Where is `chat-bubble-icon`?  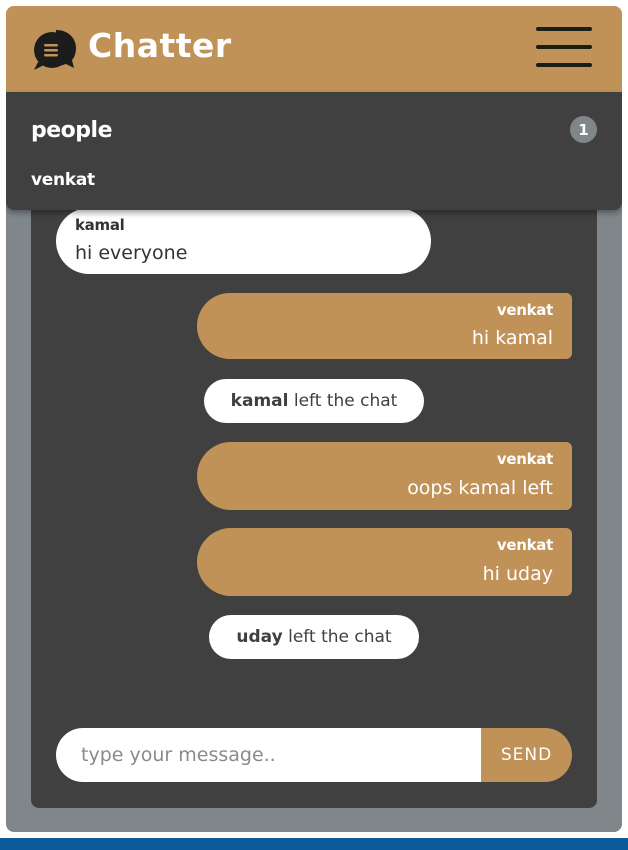
chat-bubble-icon is located at coordinates (55, 50).